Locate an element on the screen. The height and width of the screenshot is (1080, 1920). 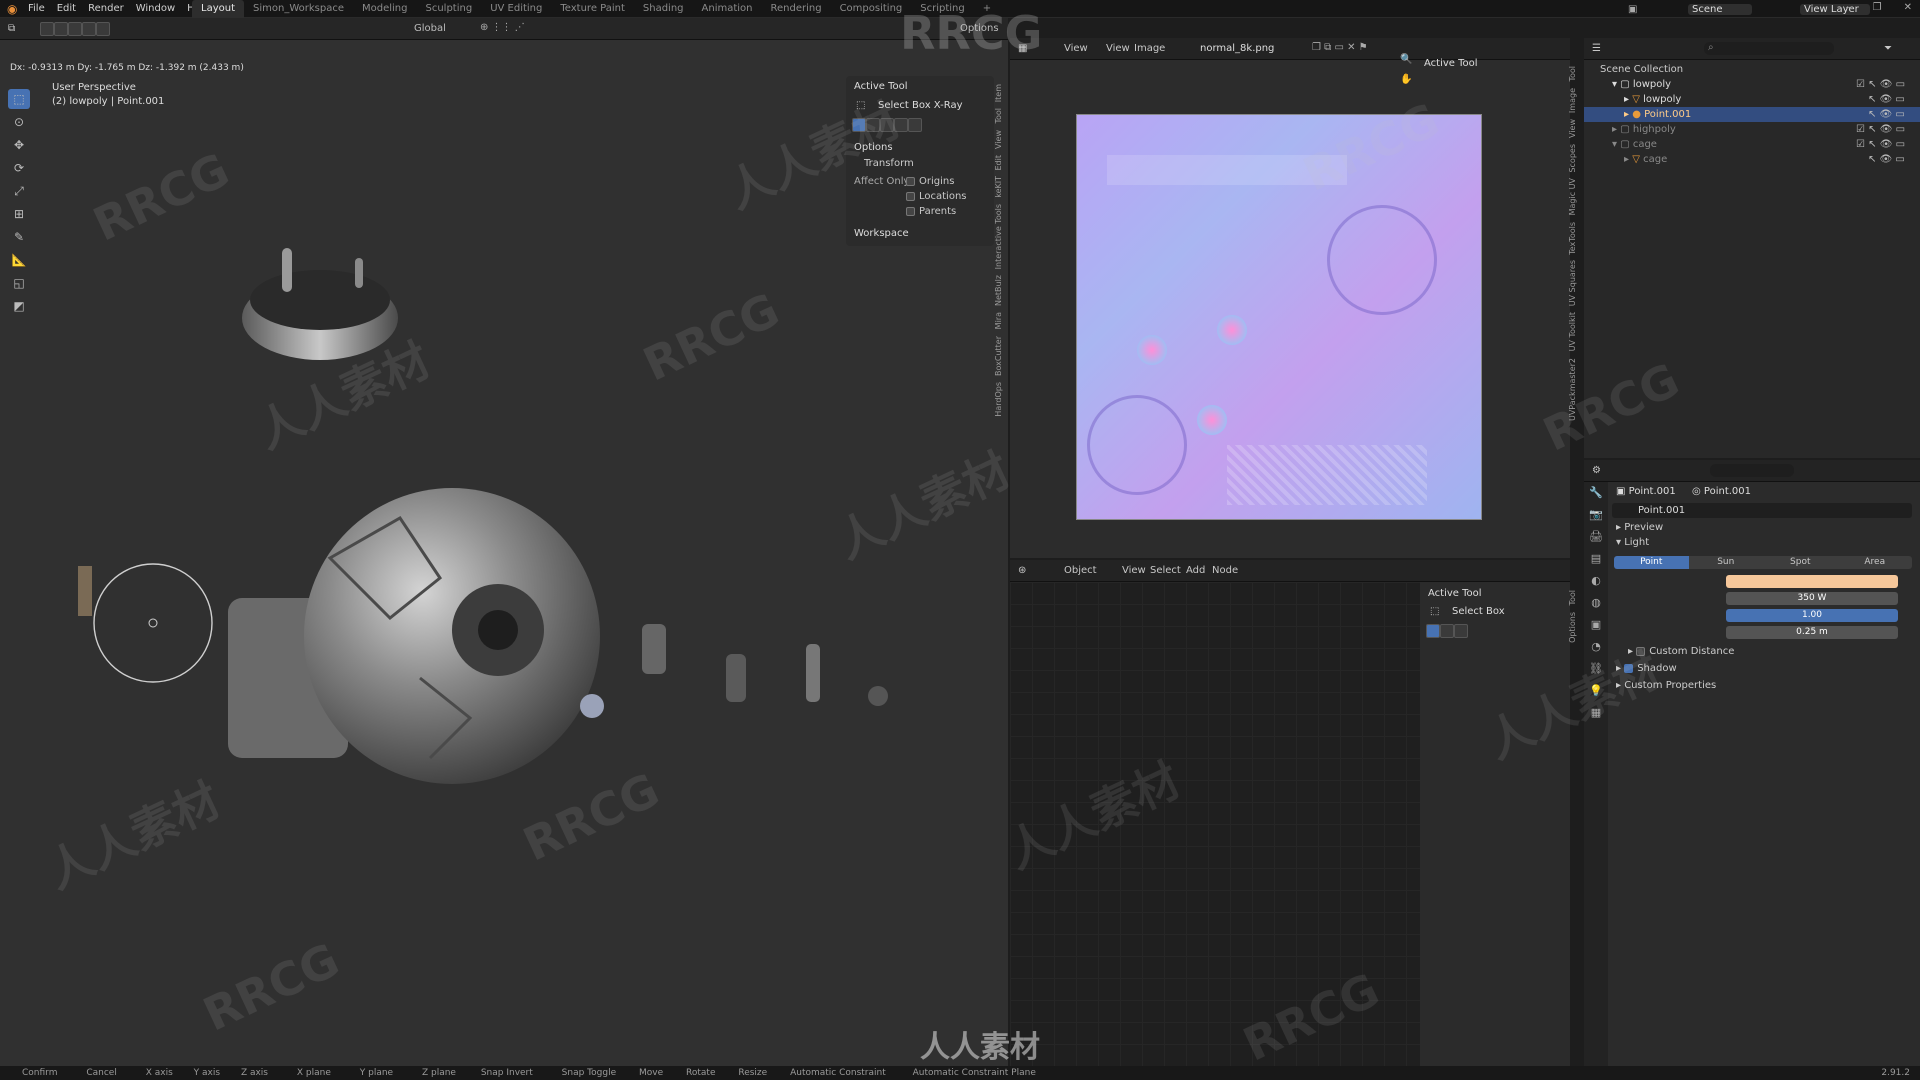
tab-kekit: keKIT is located at coordinates (998, 187).